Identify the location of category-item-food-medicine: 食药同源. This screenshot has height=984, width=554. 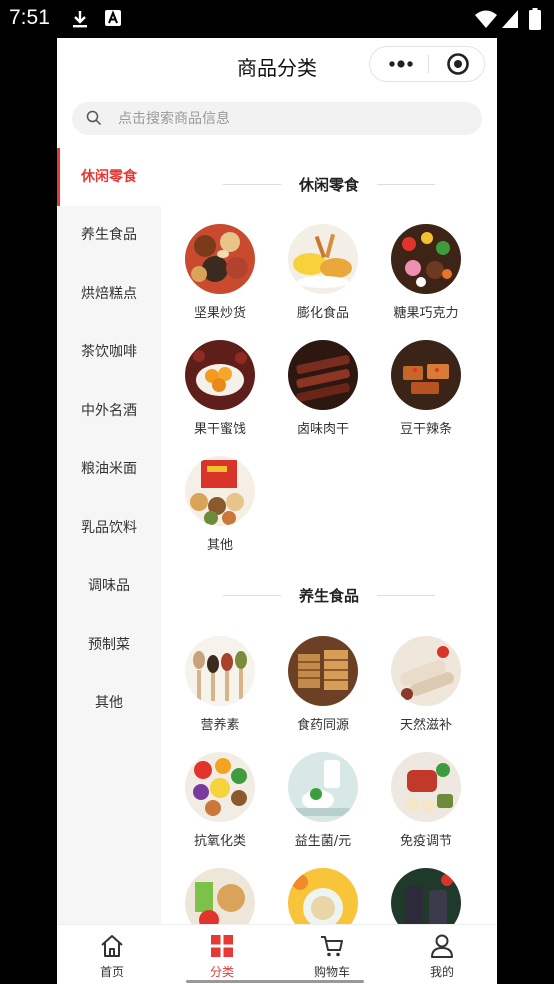
(323, 684).